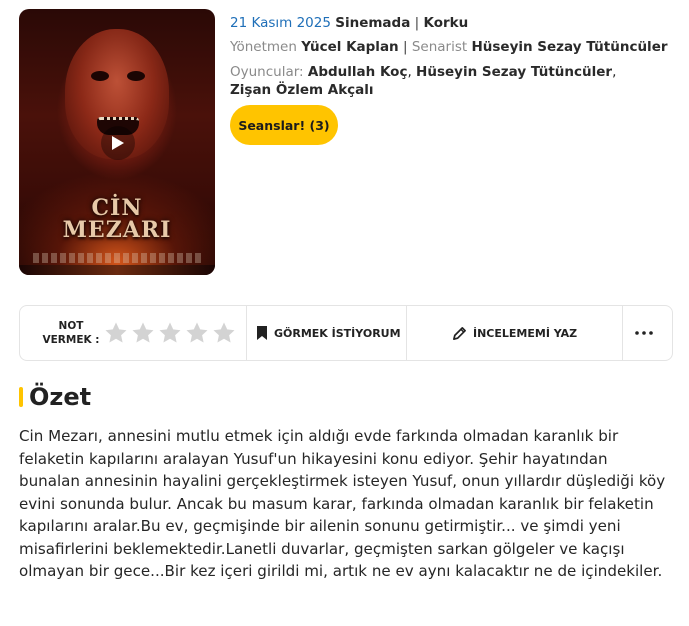 This screenshot has height=626, width=689. Describe the element at coordinates (71, 333) in the screenshot. I see `rate-label: NOT VERMEK :` at that location.